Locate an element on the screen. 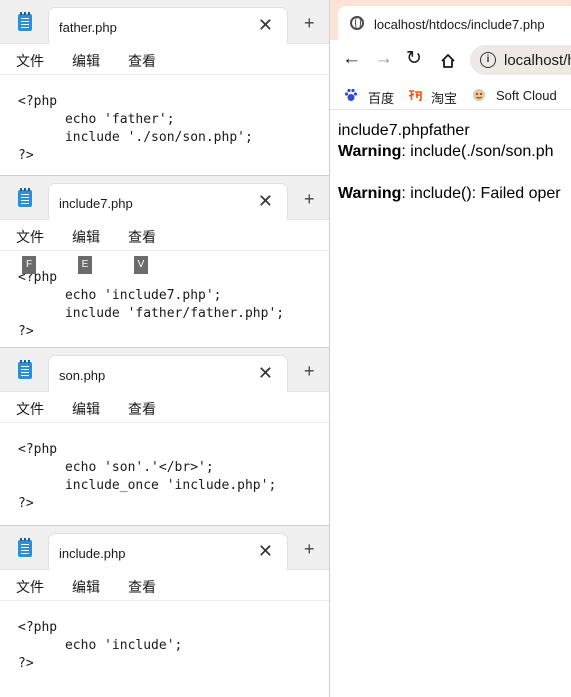 Image resolution: width=571 pixels, height=697 pixels. warning-text: : include(./son/son.ph is located at coordinates (477, 151).